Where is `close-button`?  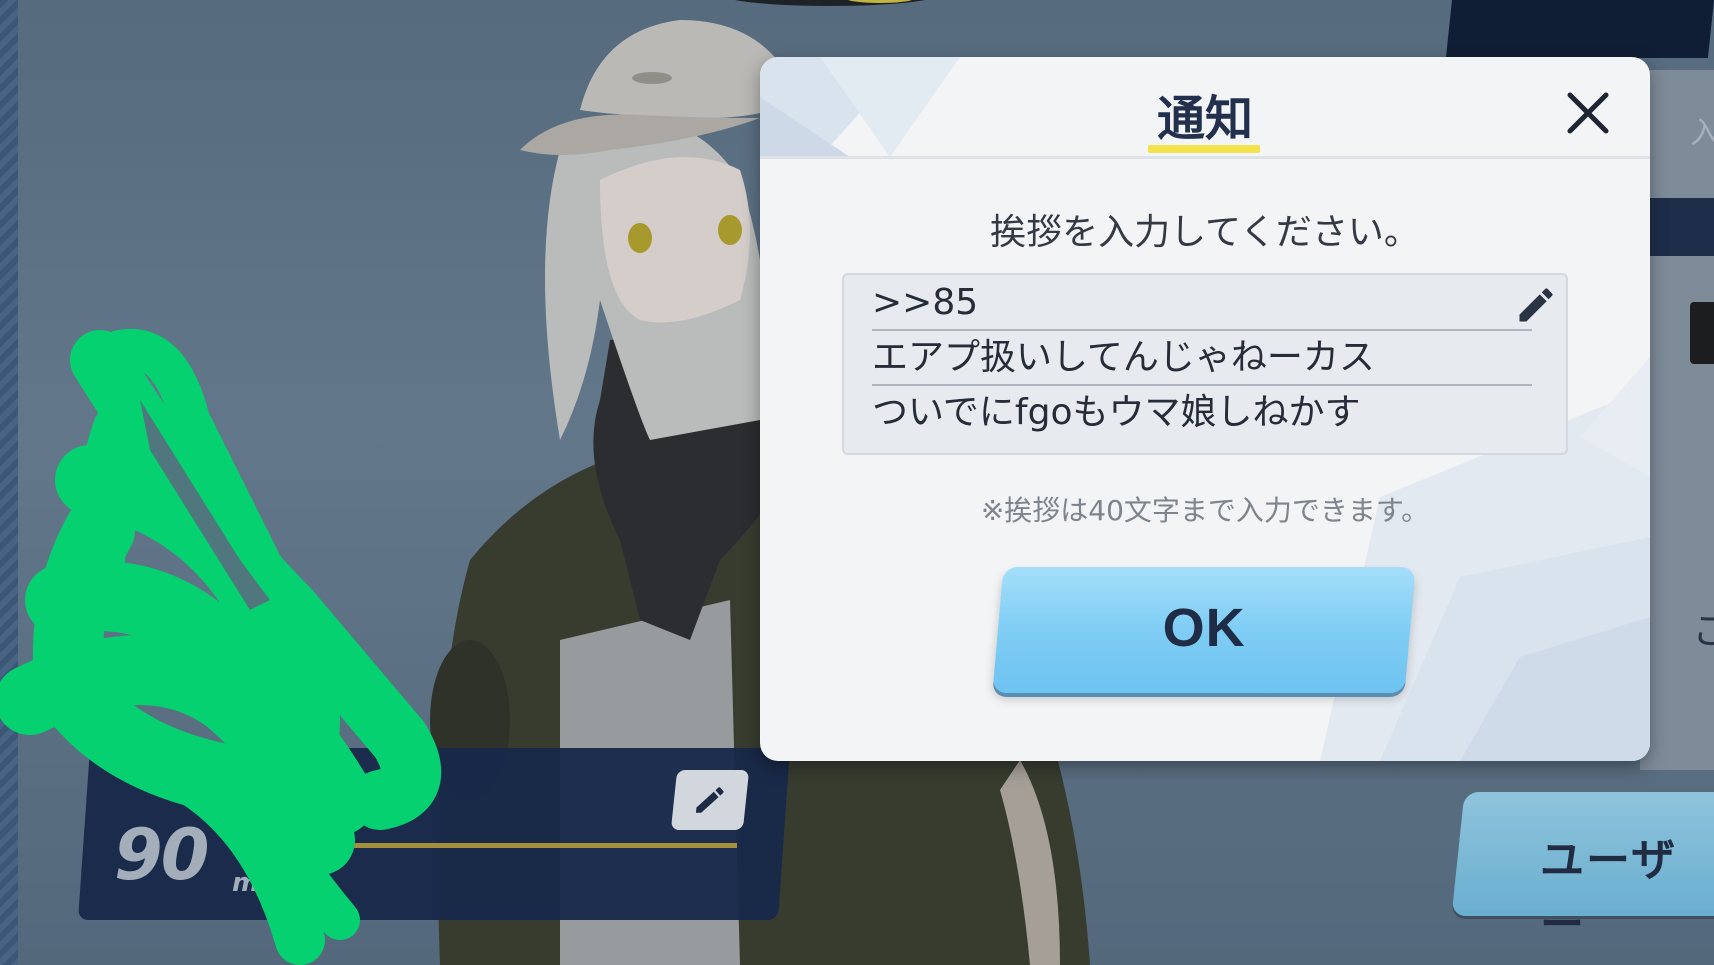
close-button is located at coordinates (1588, 113).